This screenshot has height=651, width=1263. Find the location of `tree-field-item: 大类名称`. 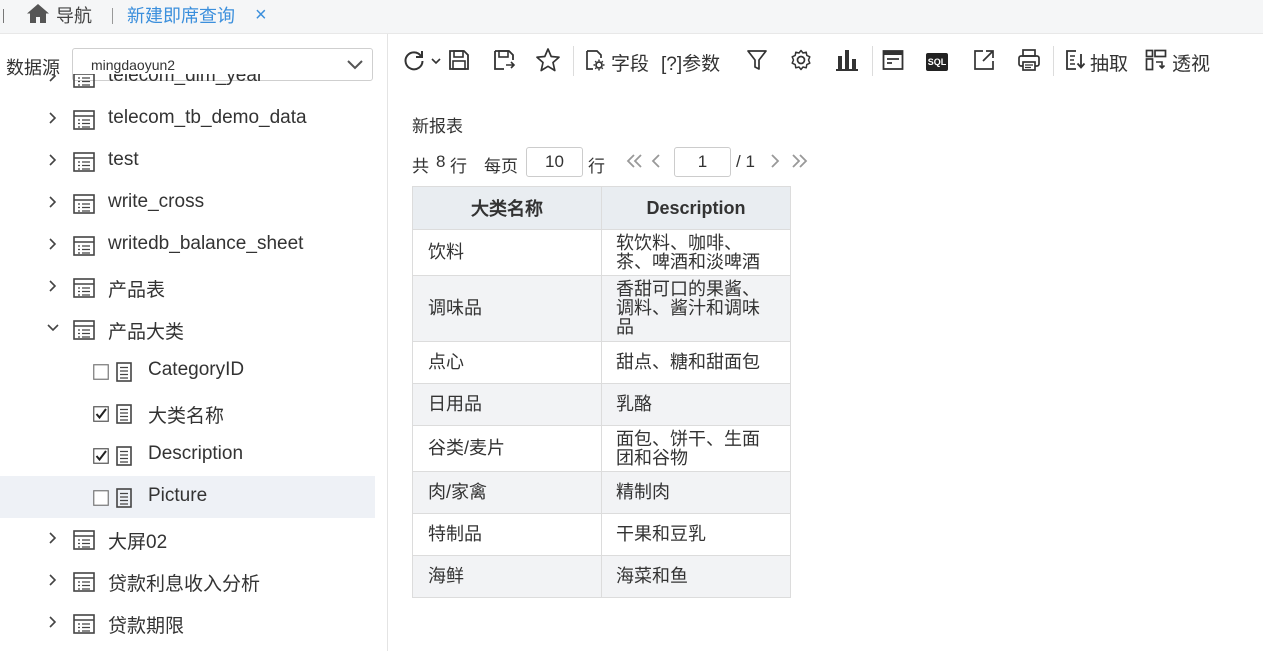

tree-field-item: 大类名称 is located at coordinates (187, 413).